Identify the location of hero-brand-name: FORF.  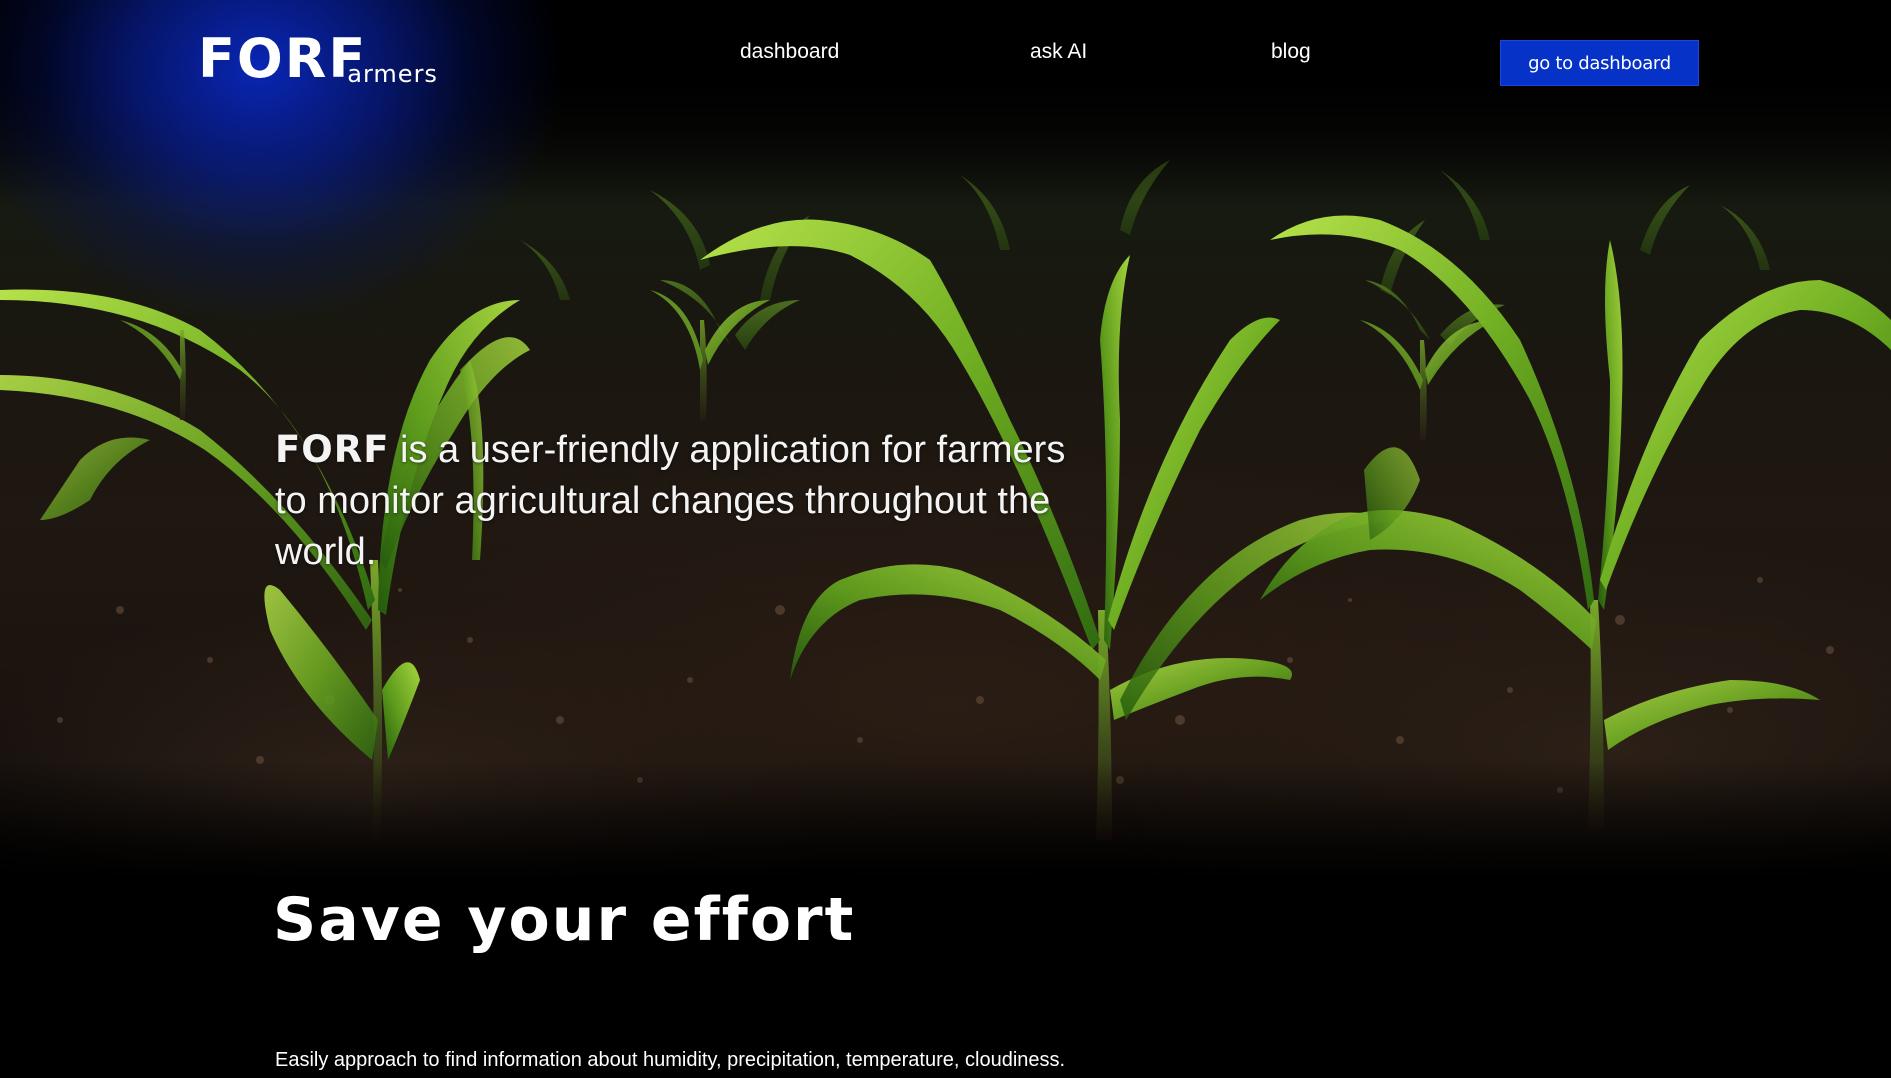
(332, 449).